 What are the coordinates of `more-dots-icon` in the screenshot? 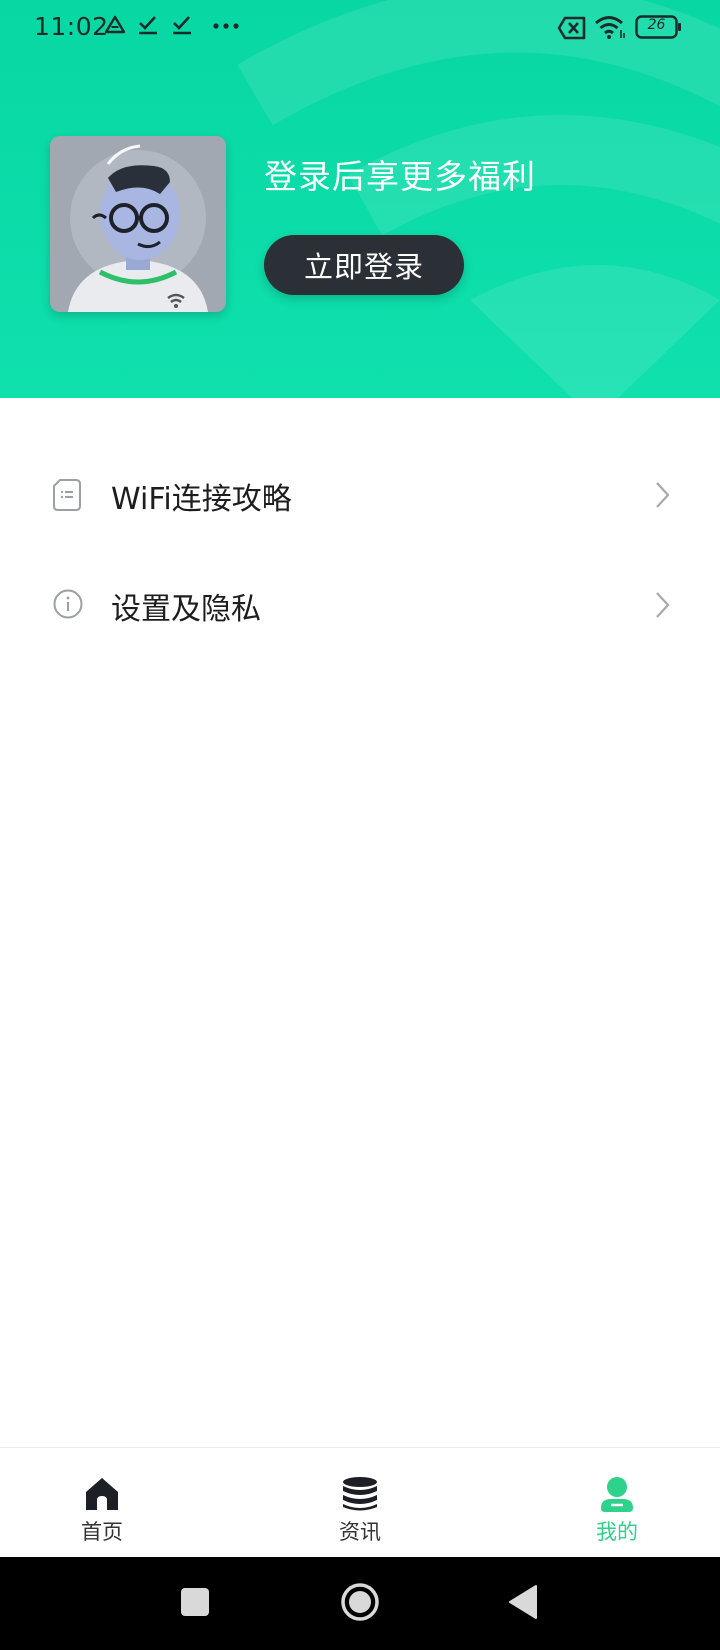 It's located at (226, 26).